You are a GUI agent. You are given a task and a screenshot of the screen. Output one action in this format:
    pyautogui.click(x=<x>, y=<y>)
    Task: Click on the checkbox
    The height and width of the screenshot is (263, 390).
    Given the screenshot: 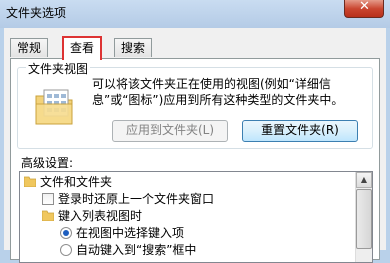 What is the action you would take?
    pyautogui.click(x=48, y=199)
    